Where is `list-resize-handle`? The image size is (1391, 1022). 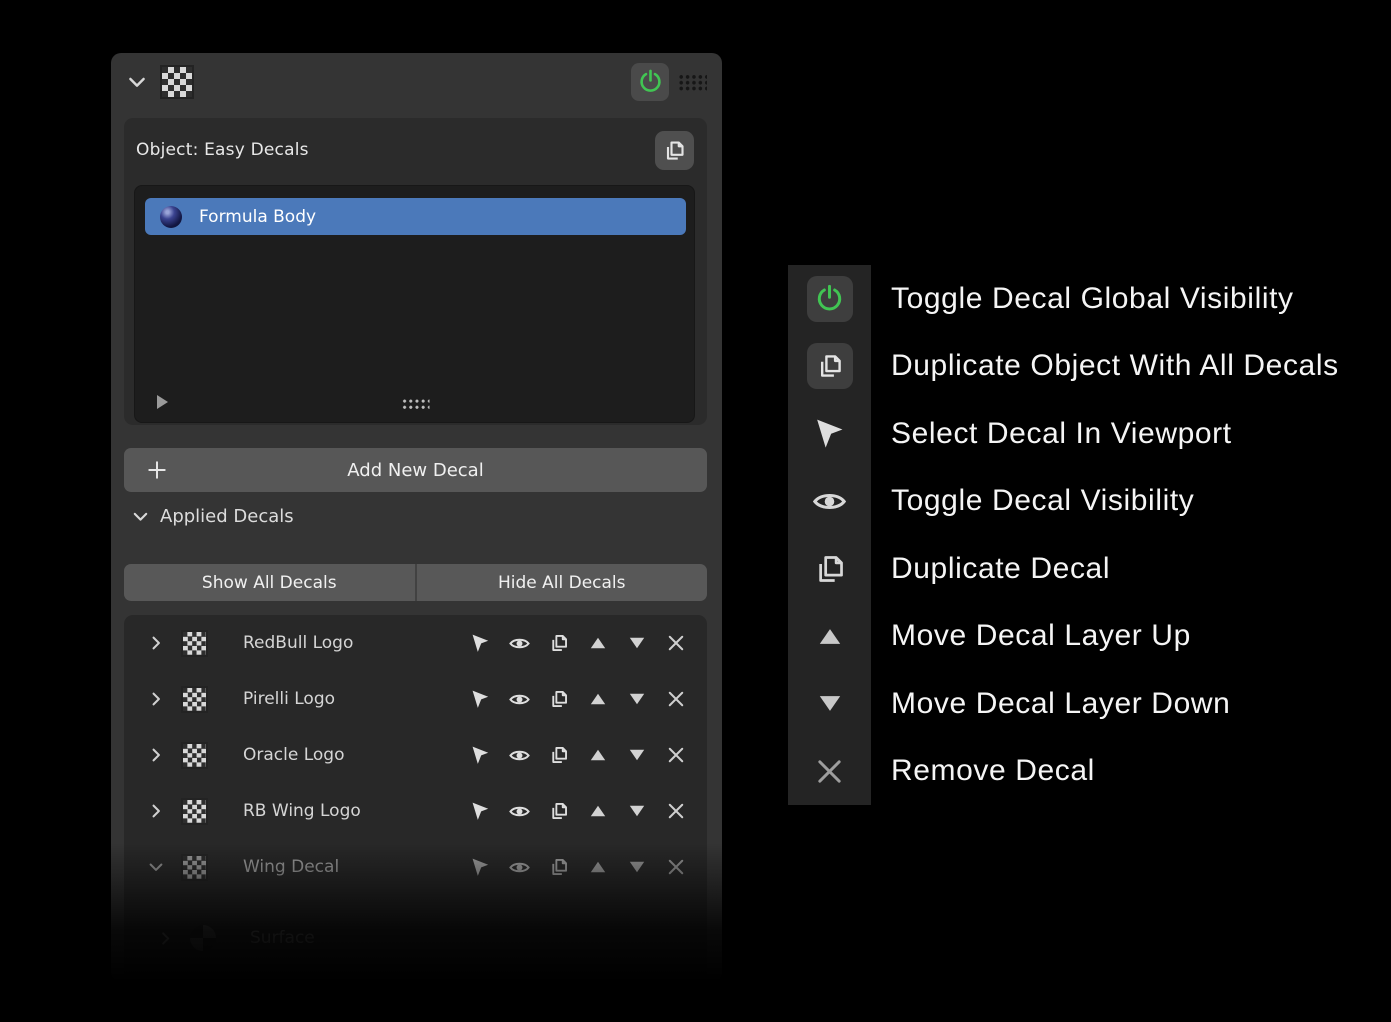
list-resize-handle is located at coordinates (414, 403).